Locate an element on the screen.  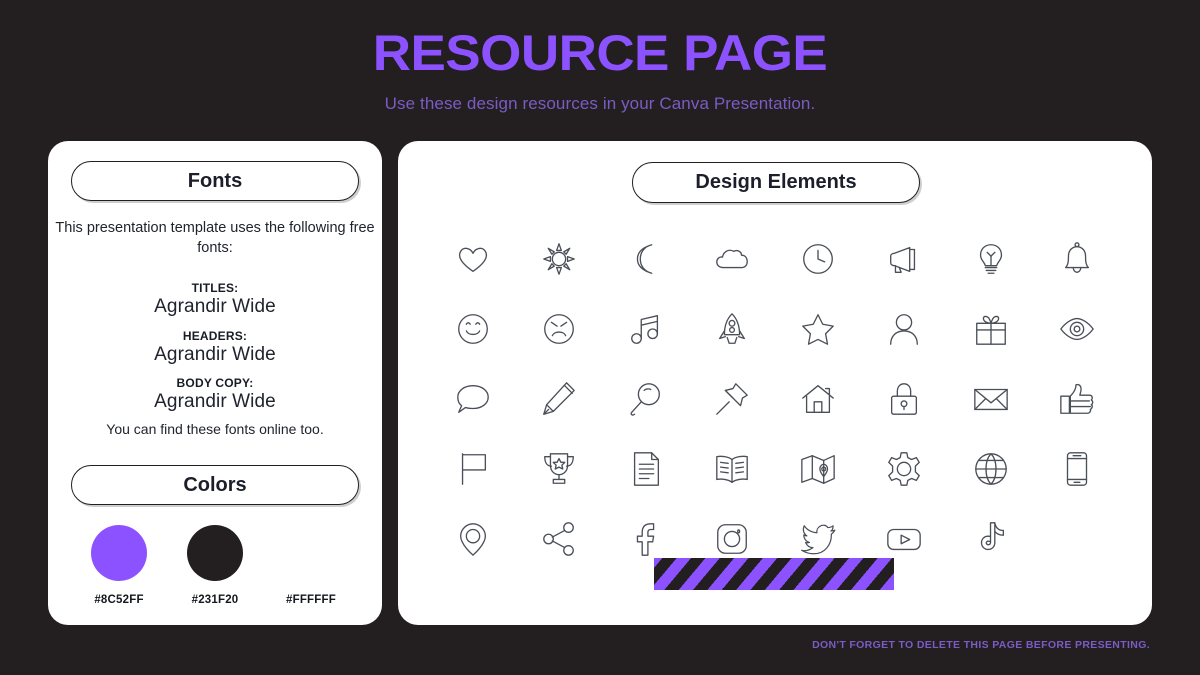
smiley-face-icon is located at coordinates (473, 329).